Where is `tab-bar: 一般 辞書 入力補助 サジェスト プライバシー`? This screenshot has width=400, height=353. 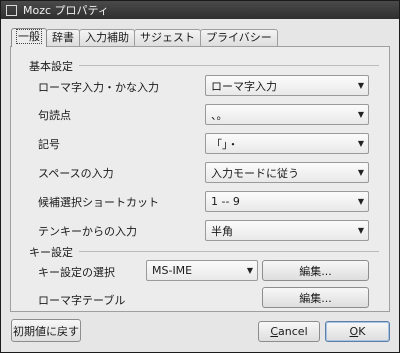 tab-bar: 一般 辞書 入力補助 サジェスト プライバシー is located at coordinates (144, 37).